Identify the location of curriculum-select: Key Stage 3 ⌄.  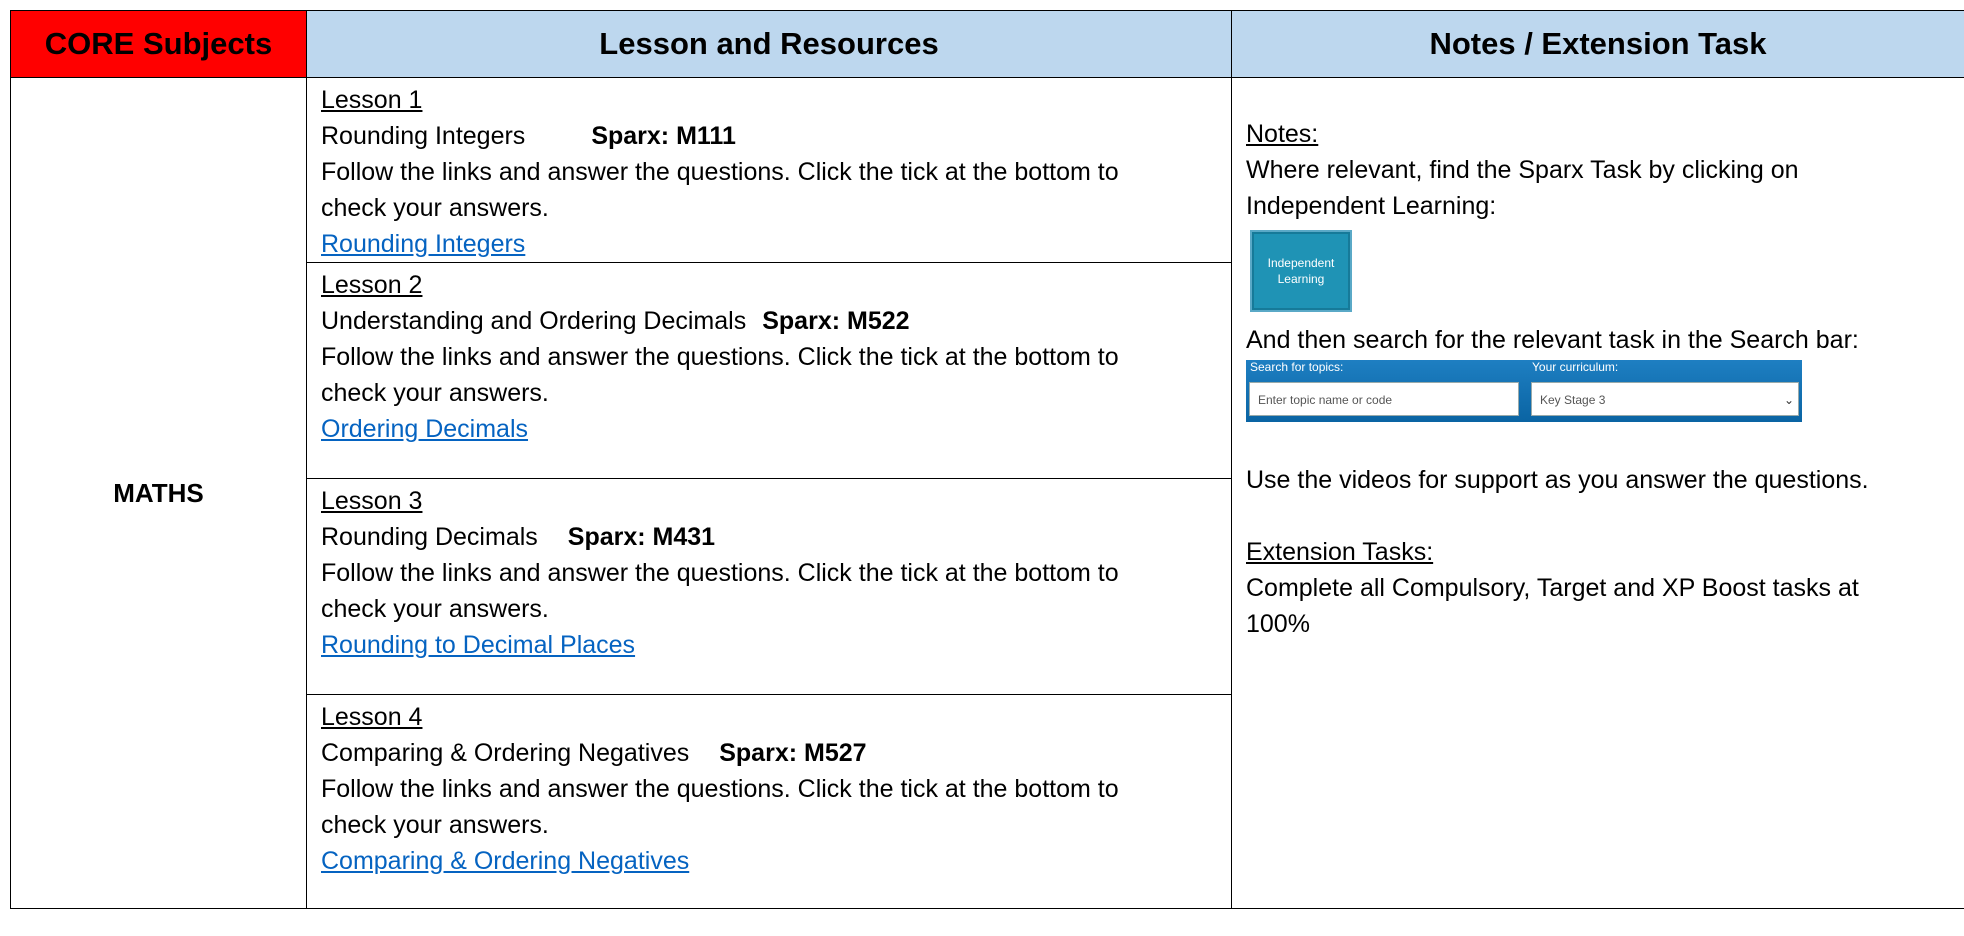
(1665, 399).